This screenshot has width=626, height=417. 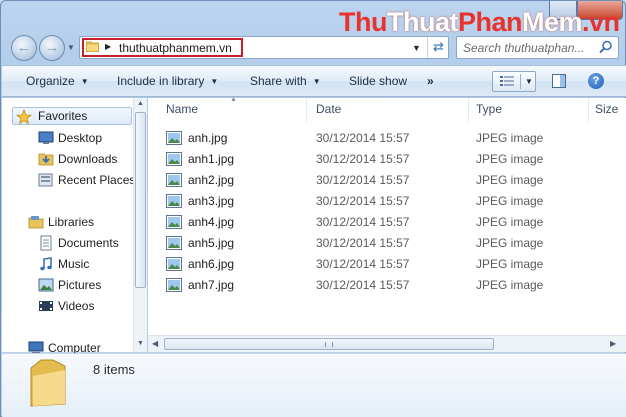 I want to click on back-arrow-icon: ←, so click(x=24, y=47).